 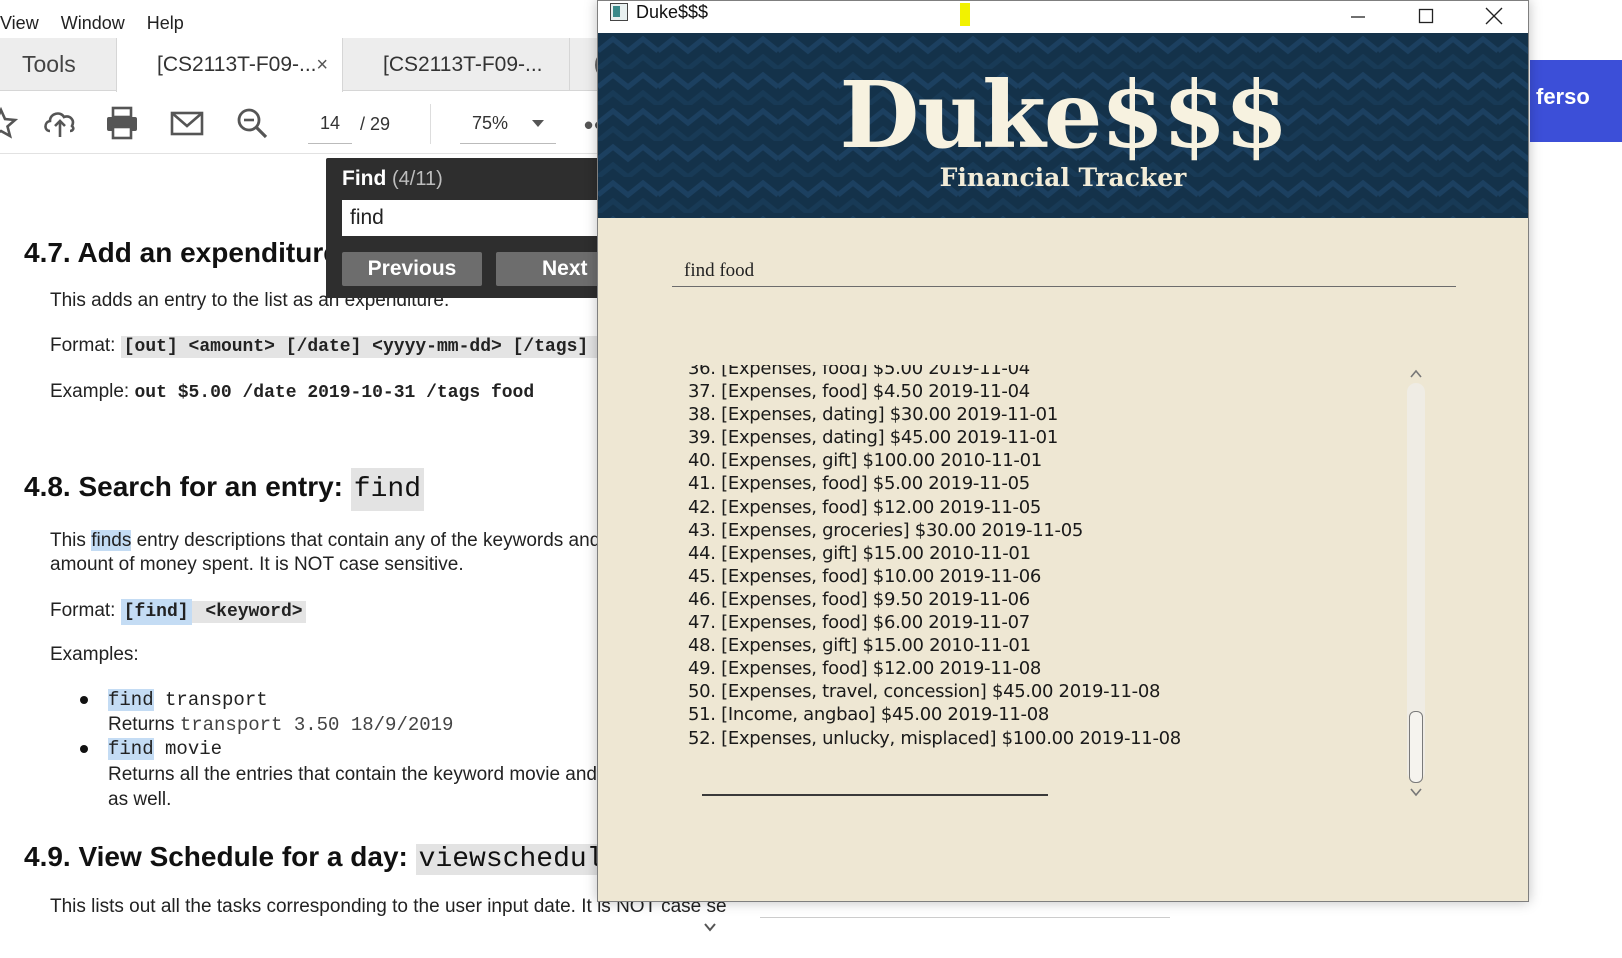 What do you see at coordinates (94, 654) in the screenshot?
I see `examples-label: Examples:` at bounding box center [94, 654].